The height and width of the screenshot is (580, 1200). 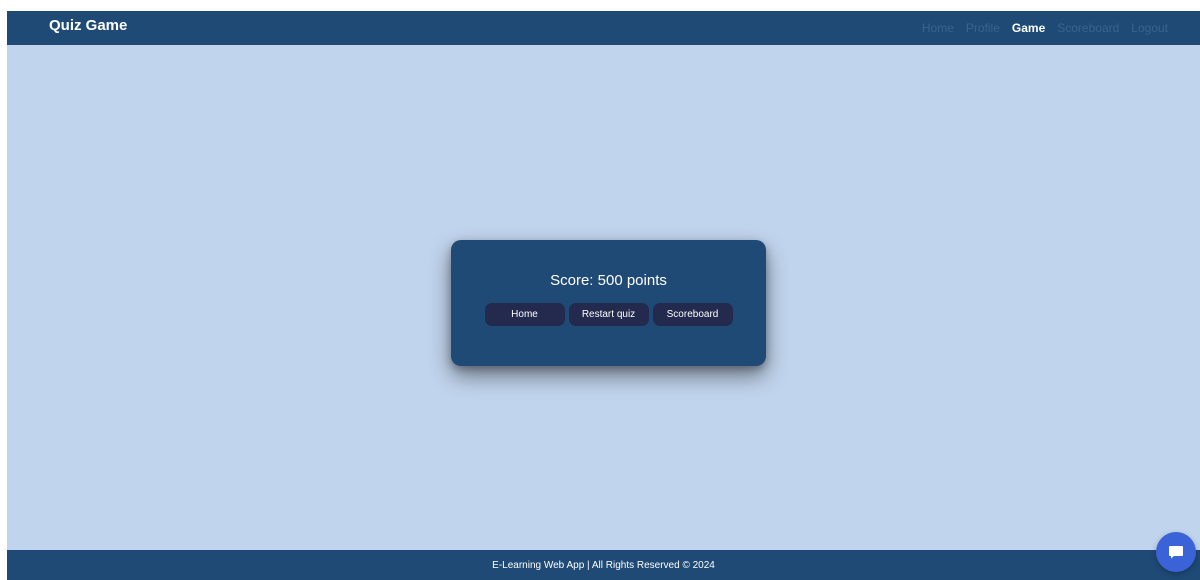 What do you see at coordinates (1028, 28) in the screenshot?
I see `nav-link-game: Game` at bounding box center [1028, 28].